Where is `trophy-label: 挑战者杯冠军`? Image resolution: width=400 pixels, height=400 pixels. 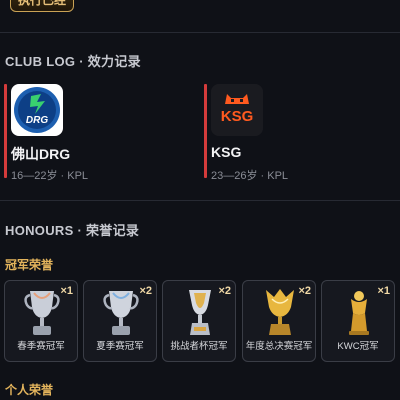
trophy-label: 挑战者杯冠军 is located at coordinates (199, 346).